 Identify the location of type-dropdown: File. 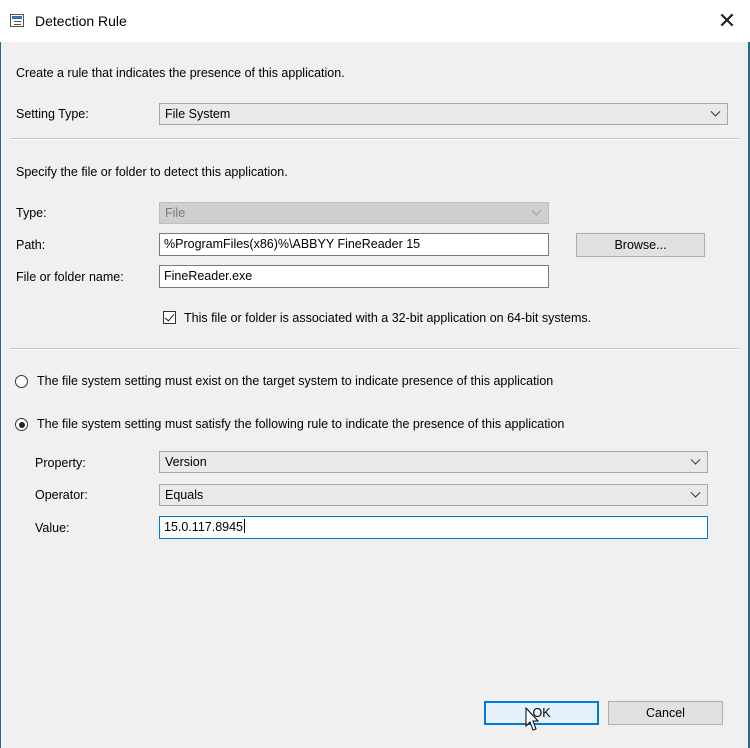
(354, 213).